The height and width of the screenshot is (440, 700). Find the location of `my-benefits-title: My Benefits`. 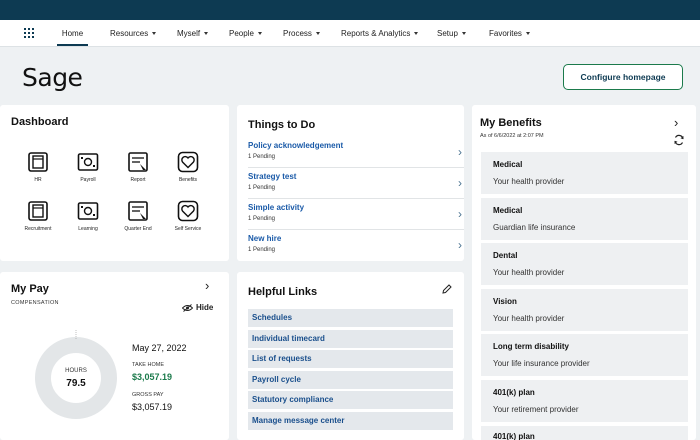

my-benefits-title: My Benefits is located at coordinates (511, 123).